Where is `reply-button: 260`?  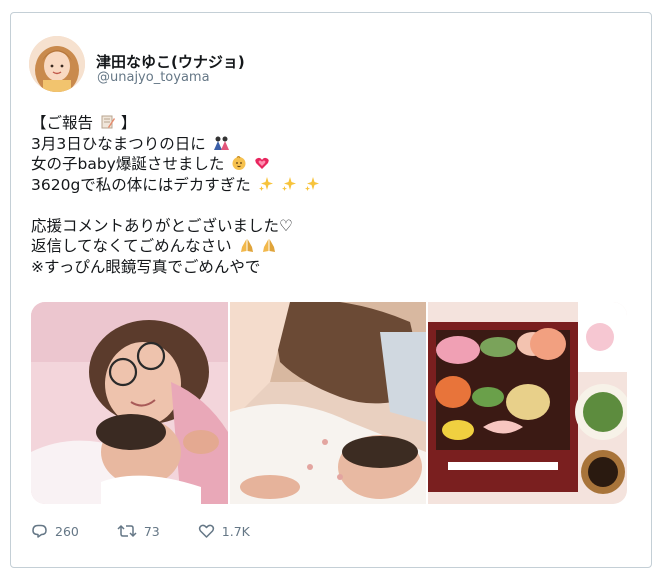
reply-button: 260 is located at coordinates (55, 531).